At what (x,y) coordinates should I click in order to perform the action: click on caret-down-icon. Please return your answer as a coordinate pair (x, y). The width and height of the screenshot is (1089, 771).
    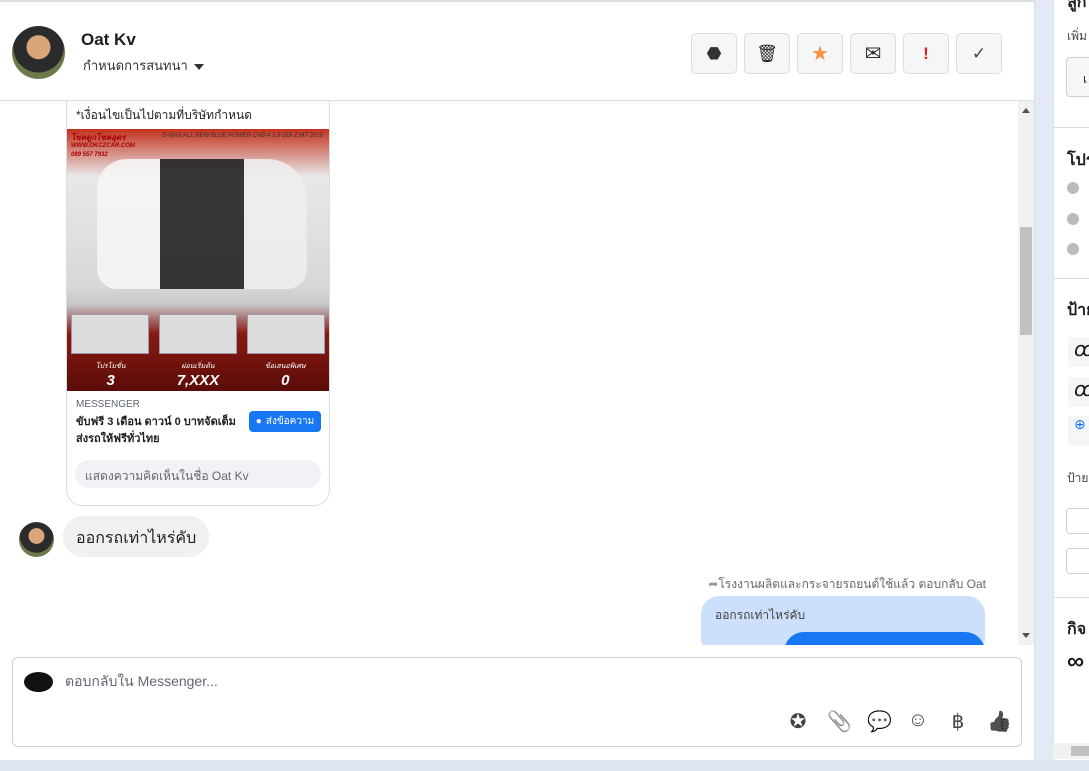
    Looking at the image, I should click on (198, 66).